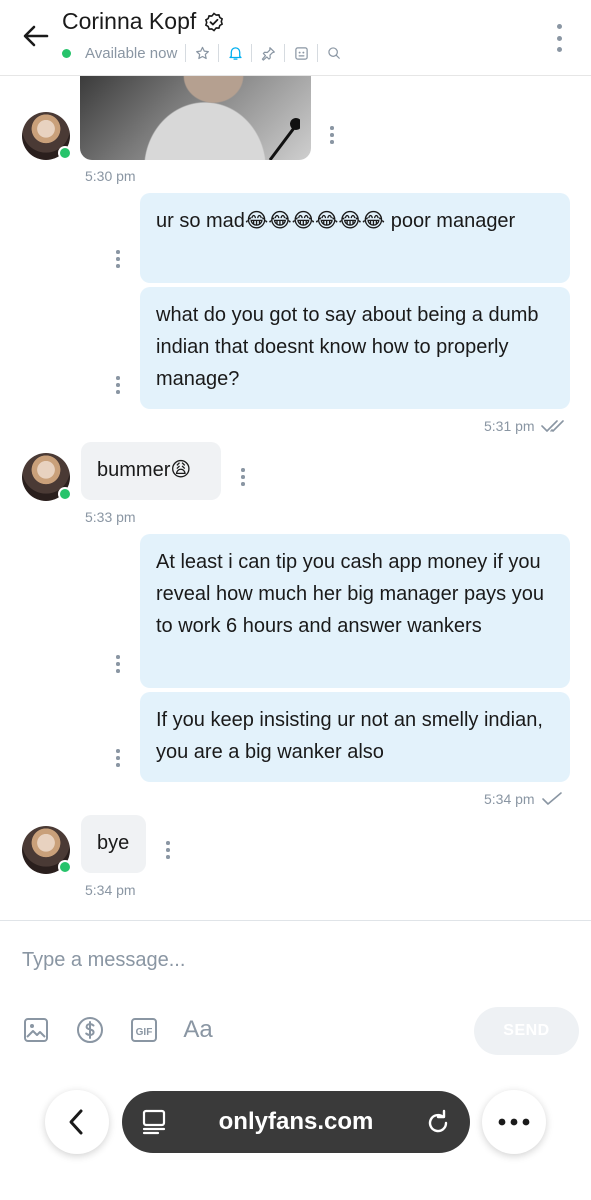  I want to click on more-horizontal-icon, so click(514, 1122).